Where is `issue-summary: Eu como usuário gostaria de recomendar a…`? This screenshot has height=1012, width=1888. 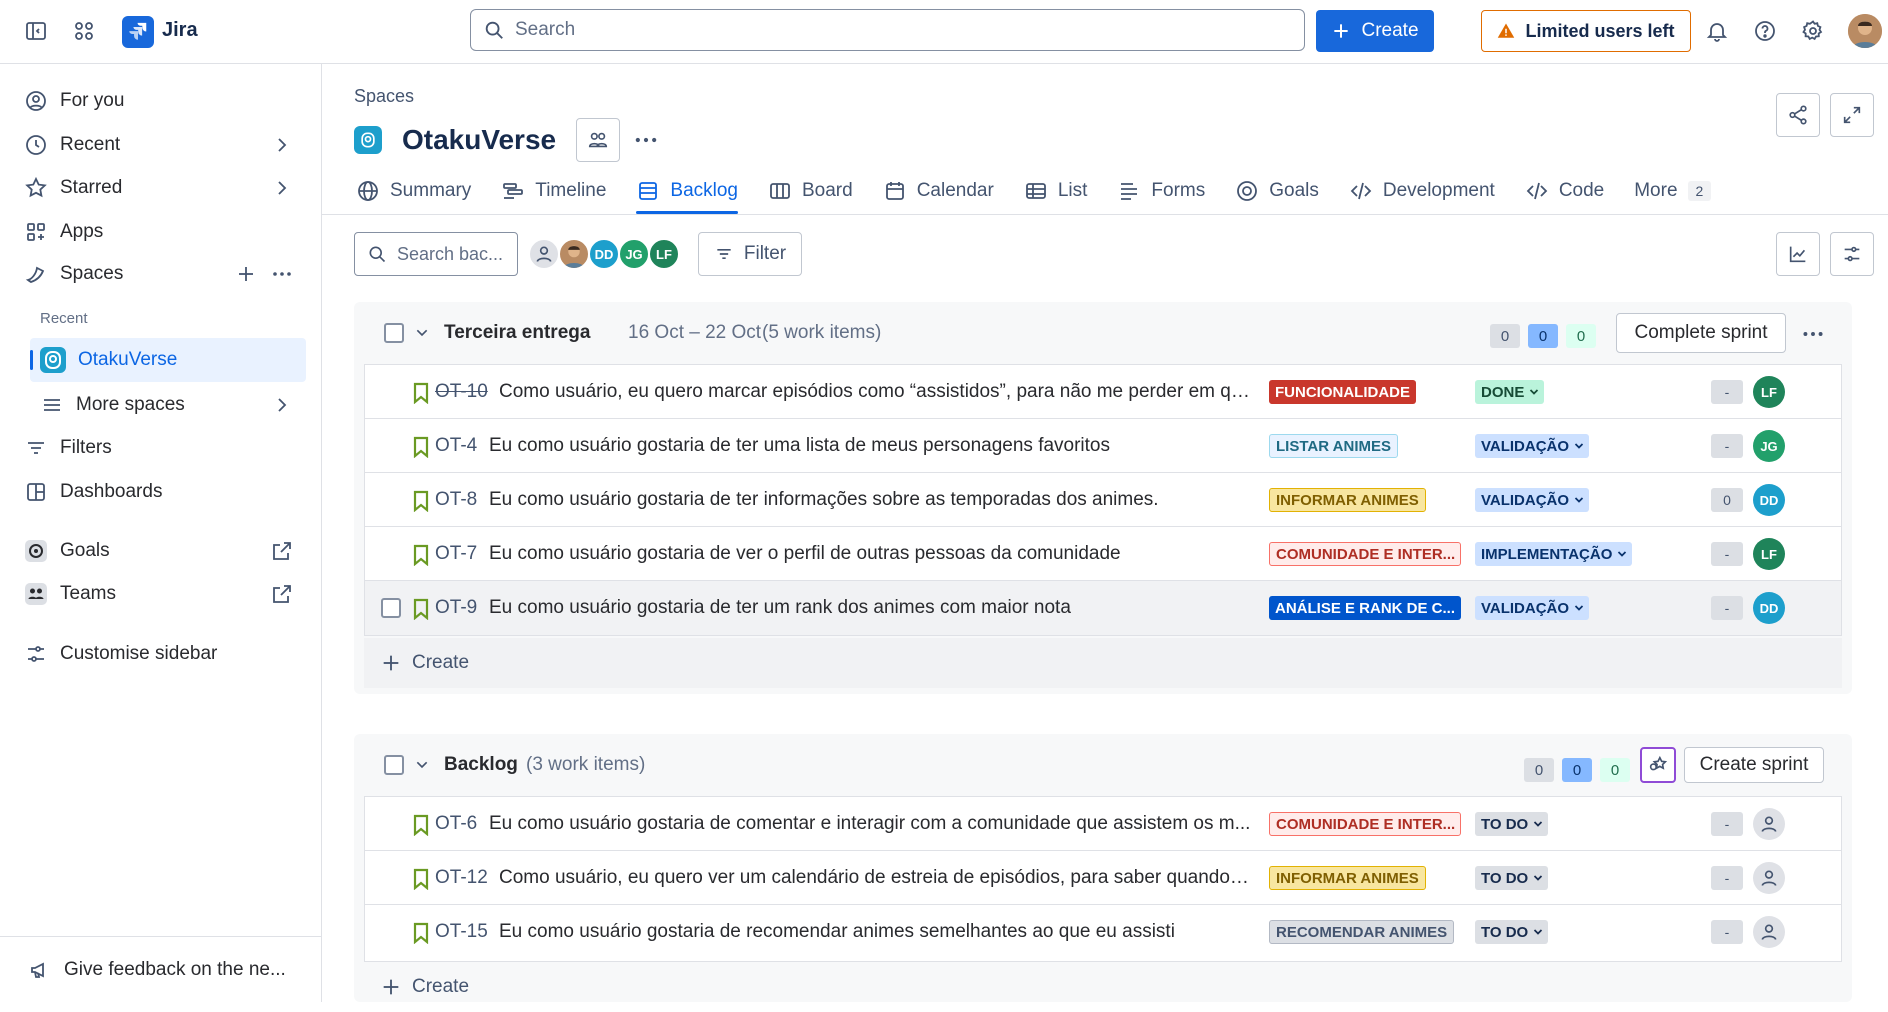 issue-summary: Eu como usuário gostaria de recomendar a… is located at coordinates (875, 932).